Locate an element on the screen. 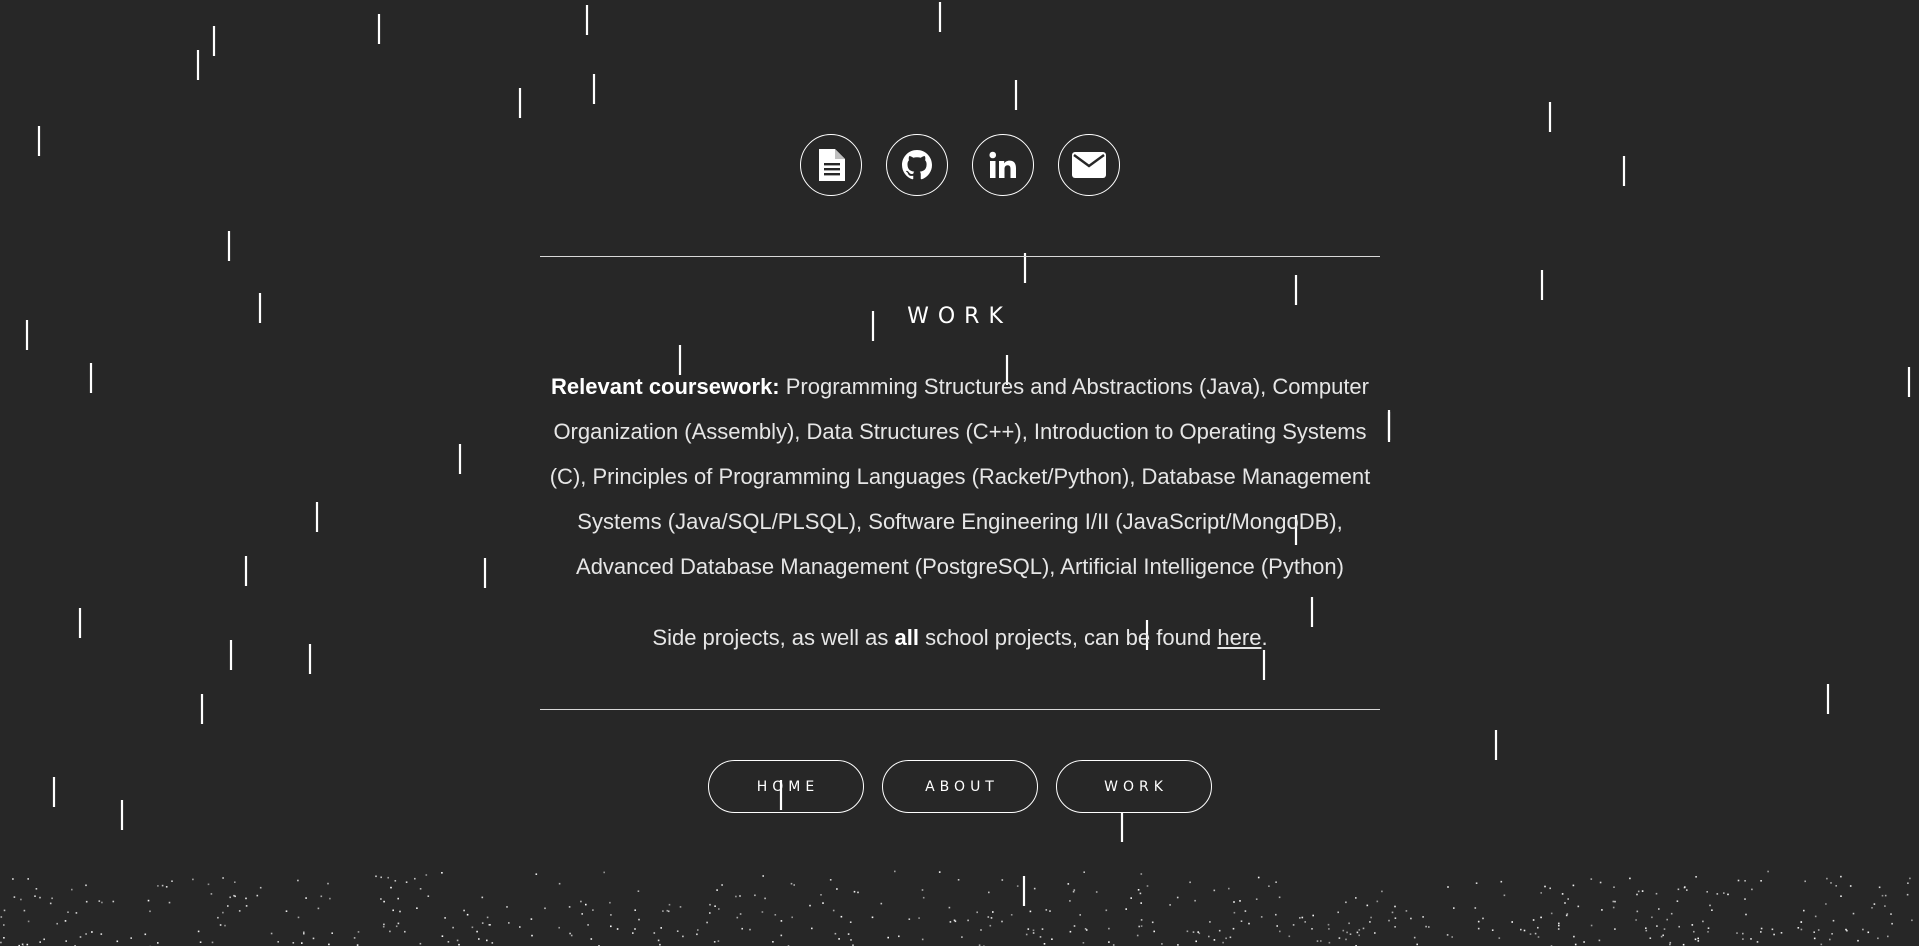 Image resolution: width=1919 pixels, height=946 pixels. nav-about-button: ABOUT is located at coordinates (959, 786).